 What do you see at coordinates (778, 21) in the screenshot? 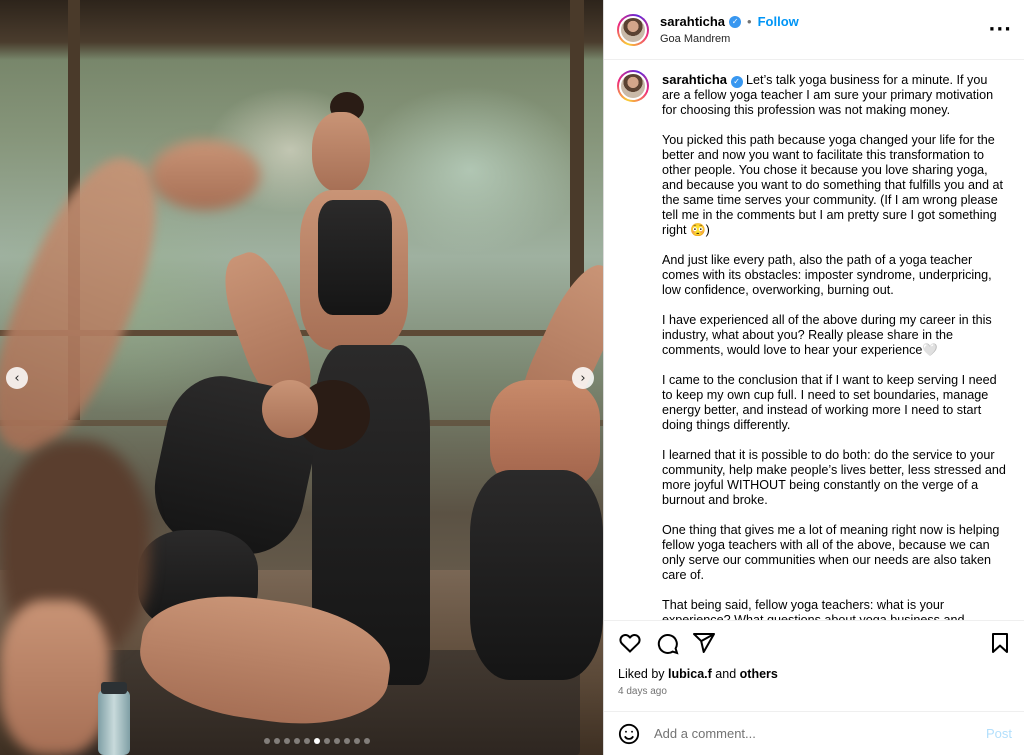
I see `follow-button: Follow` at bounding box center [778, 21].